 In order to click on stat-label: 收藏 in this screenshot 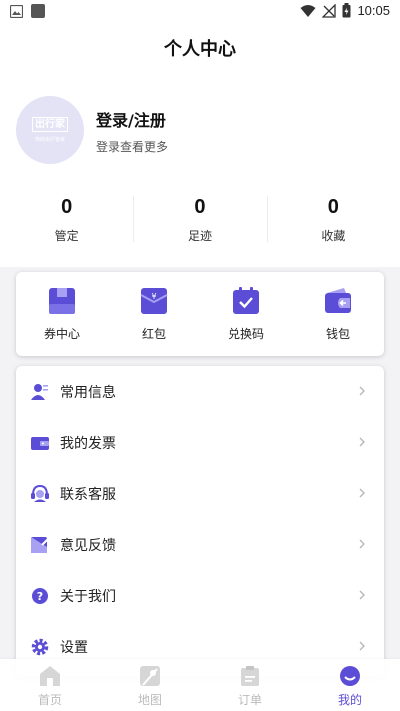, I will do `click(333, 236)`.